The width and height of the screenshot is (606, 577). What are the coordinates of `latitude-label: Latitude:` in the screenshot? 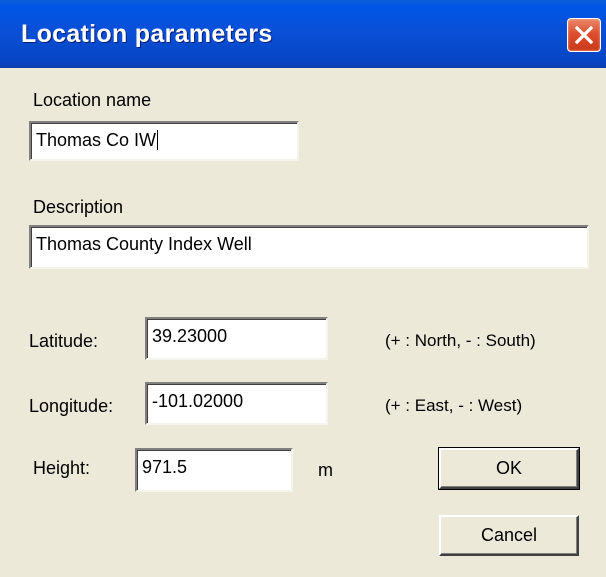 It's located at (64, 341).